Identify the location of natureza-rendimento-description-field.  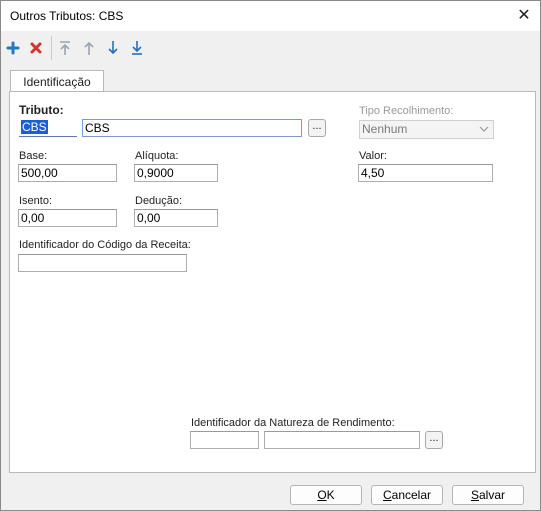
(342, 440).